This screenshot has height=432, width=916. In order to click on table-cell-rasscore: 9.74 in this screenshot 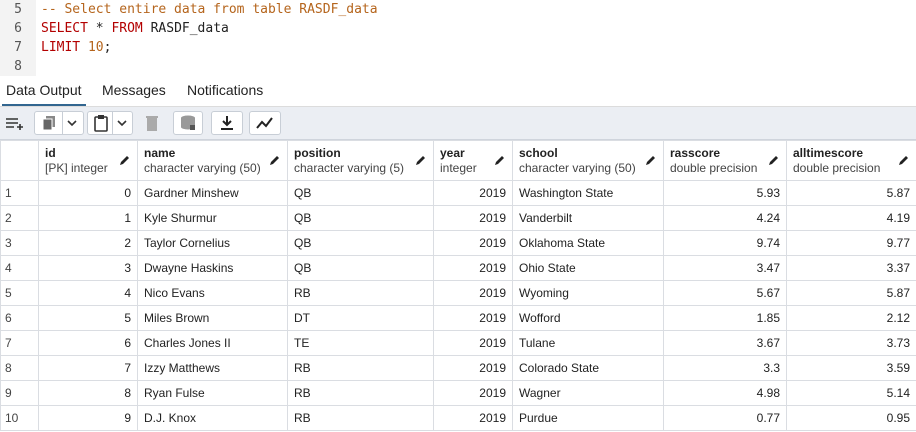, I will do `click(725, 243)`.